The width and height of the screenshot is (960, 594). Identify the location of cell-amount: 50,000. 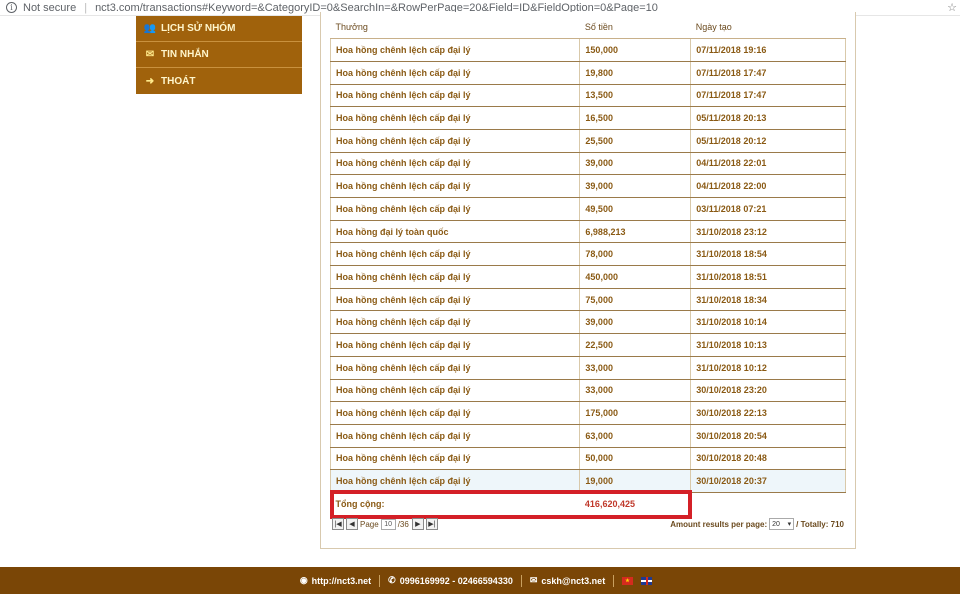
(635, 459).